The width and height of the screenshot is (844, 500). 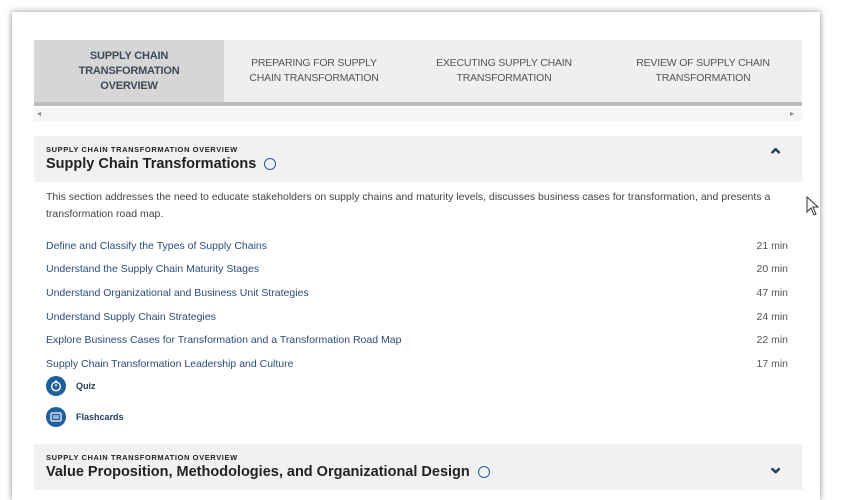 I want to click on flashcards-link: Flashcards, so click(x=85, y=417).